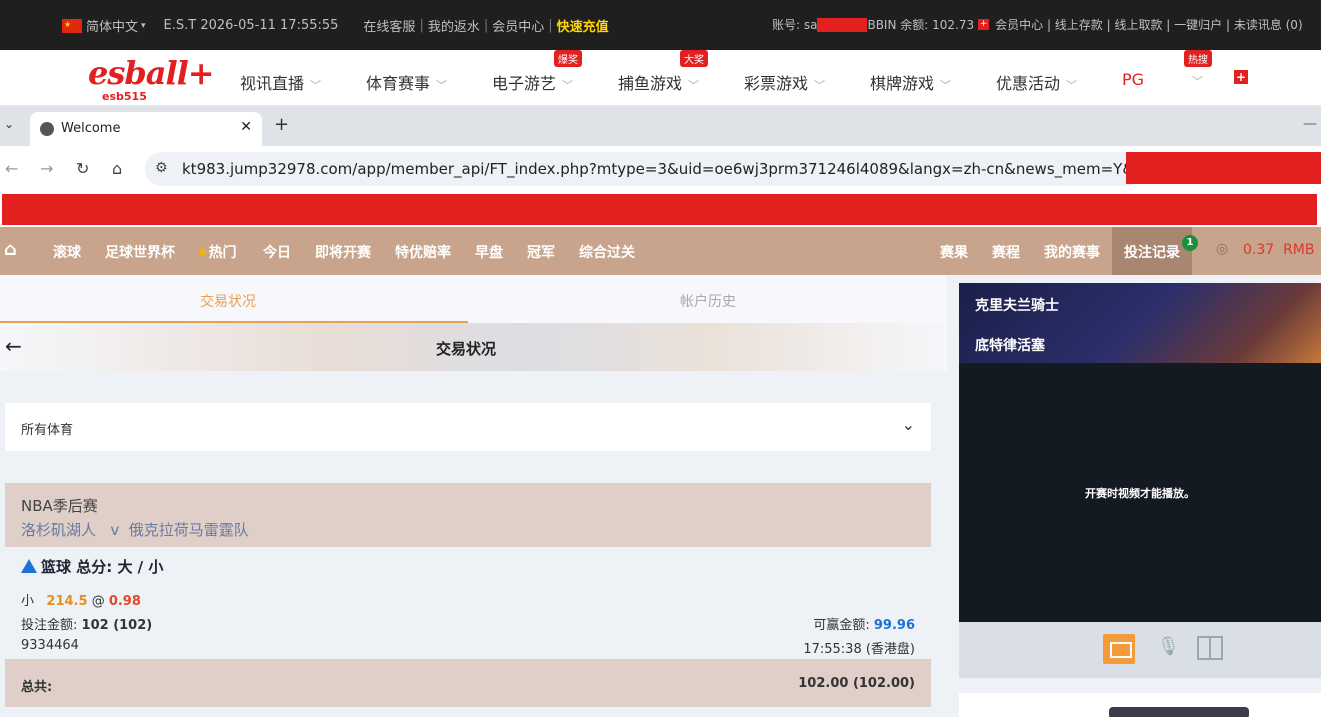 This screenshot has height=717, width=1321. Describe the element at coordinates (135, 530) in the screenshot. I see `matchup: 洛杉矶湖人 v 俄克拉荷马雷霆队` at that location.